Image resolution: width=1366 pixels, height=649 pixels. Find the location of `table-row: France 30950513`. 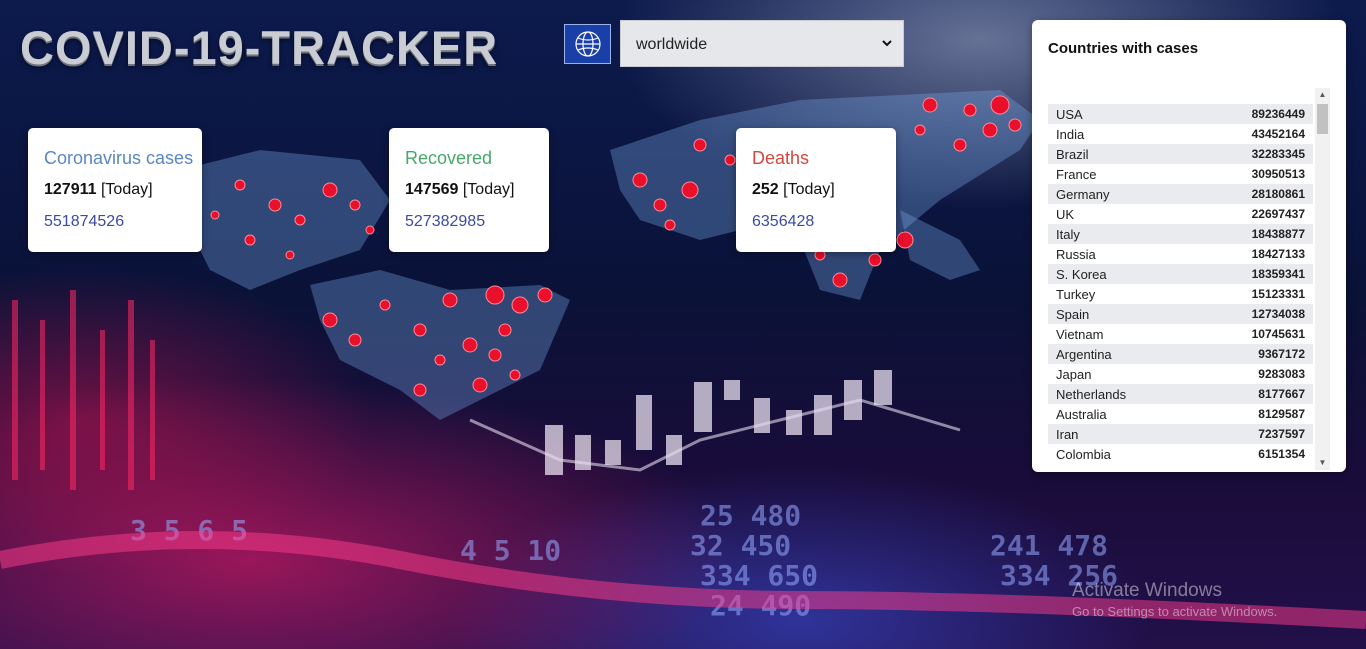

table-row: France 30950513 is located at coordinates (1180, 174).